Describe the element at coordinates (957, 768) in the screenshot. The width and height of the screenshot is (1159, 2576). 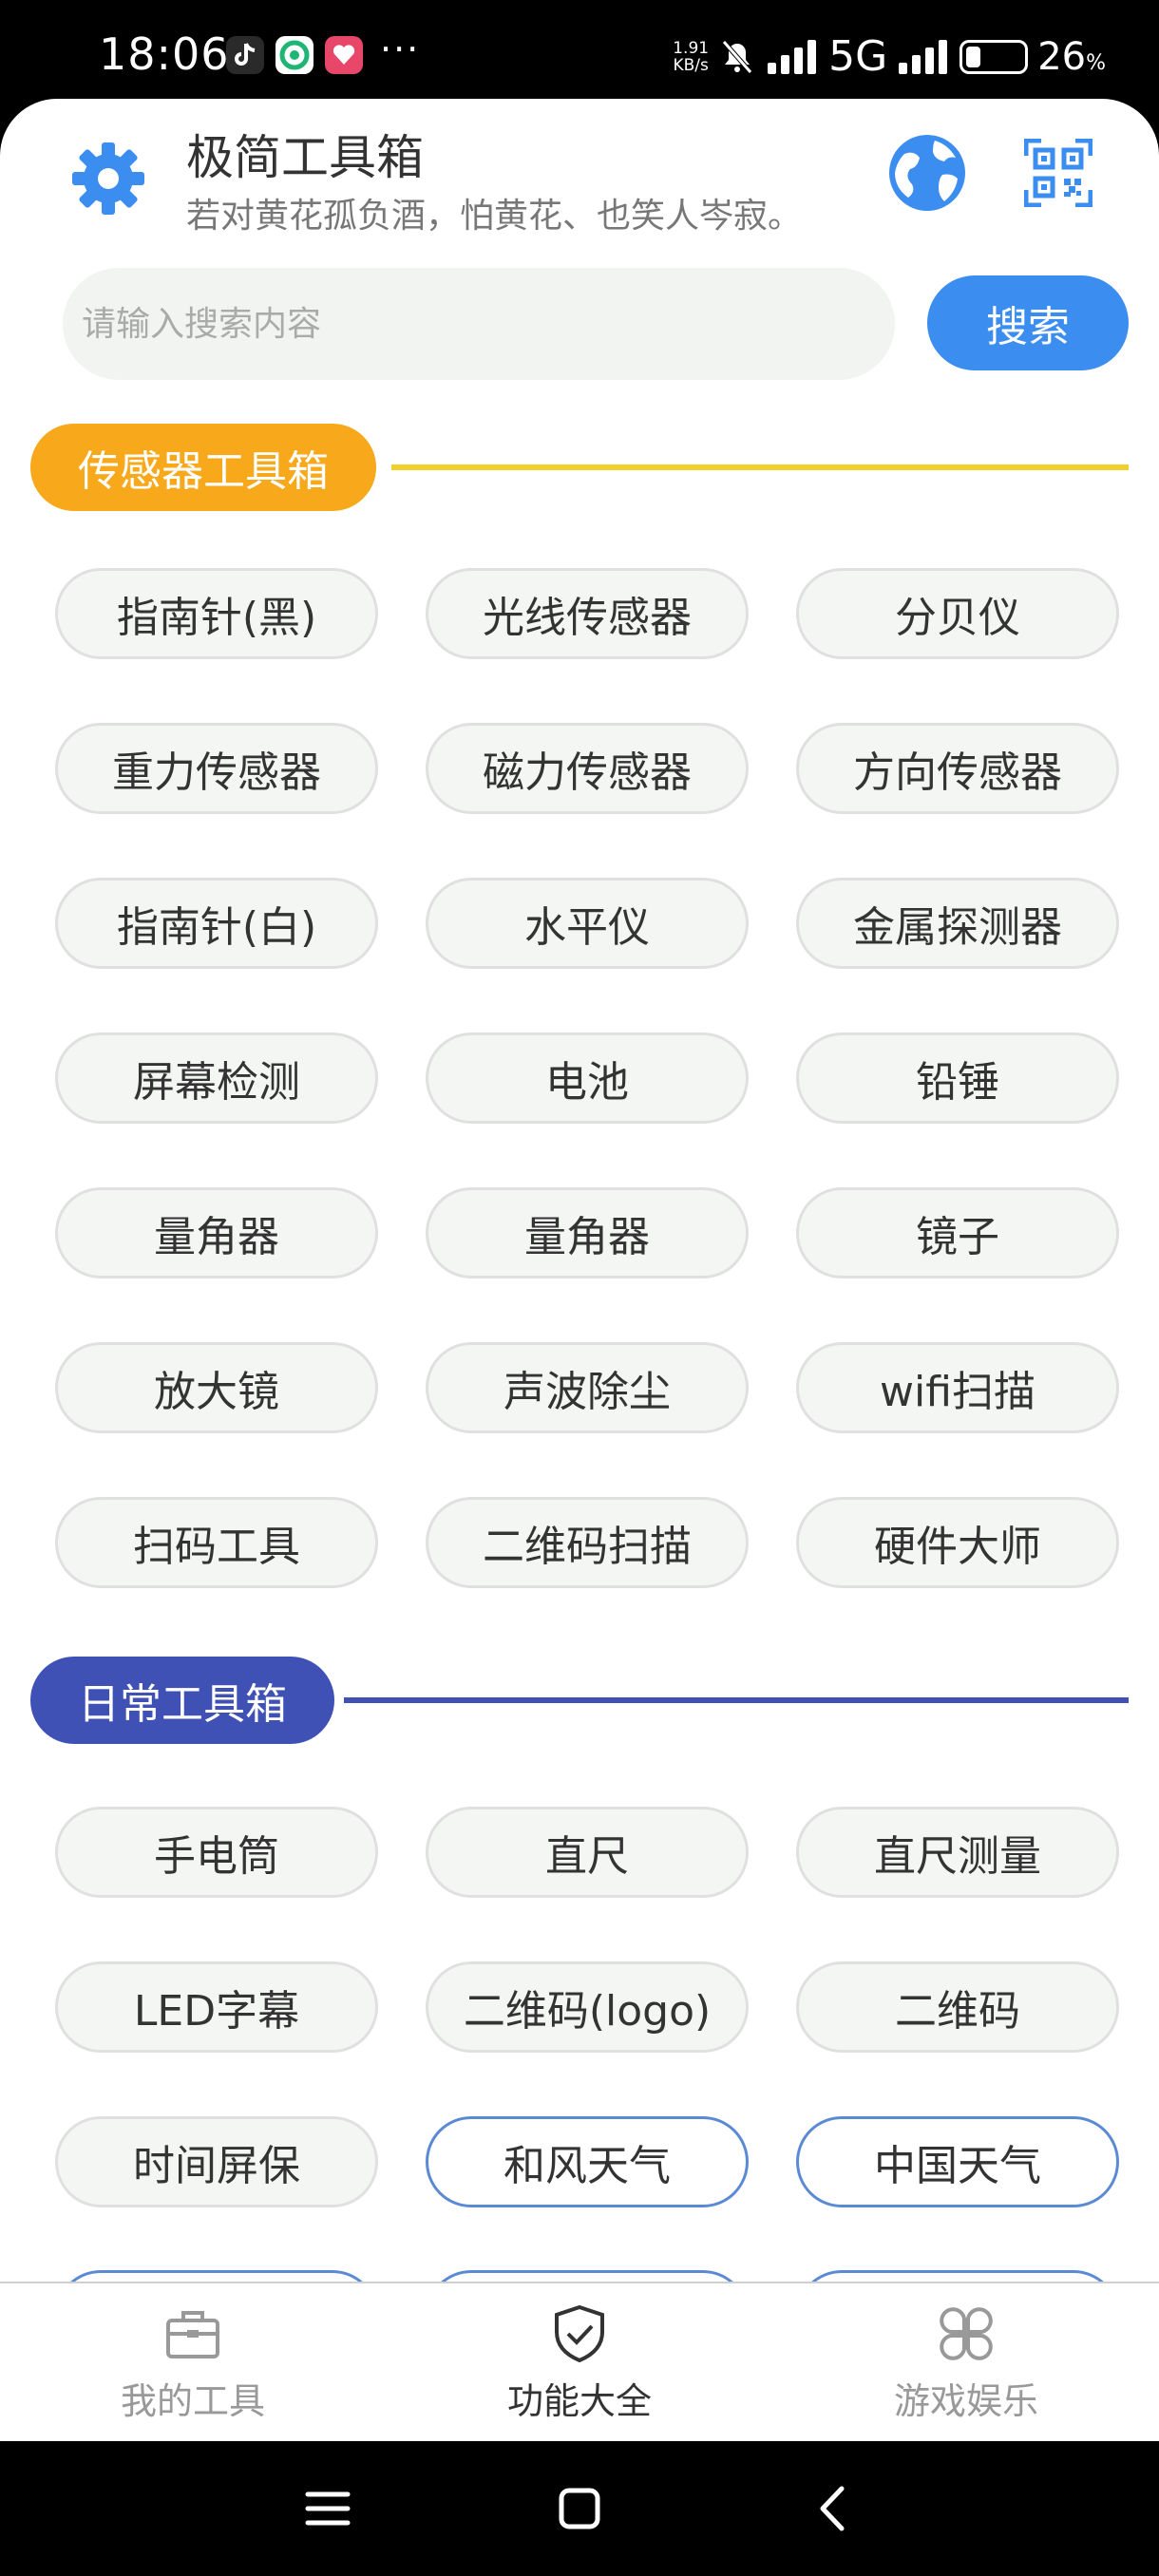
I see `tool-button: 方向传感器` at that location.